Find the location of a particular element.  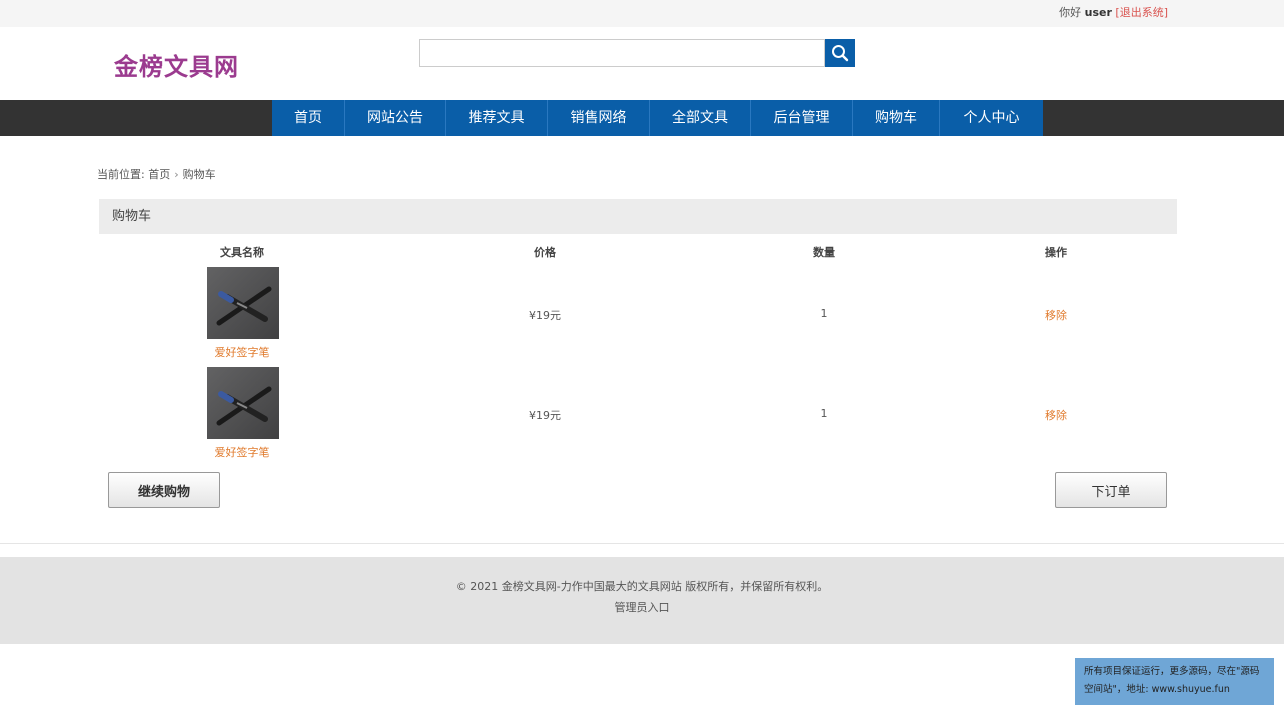

search-icon is located at coordinates (840, 53).